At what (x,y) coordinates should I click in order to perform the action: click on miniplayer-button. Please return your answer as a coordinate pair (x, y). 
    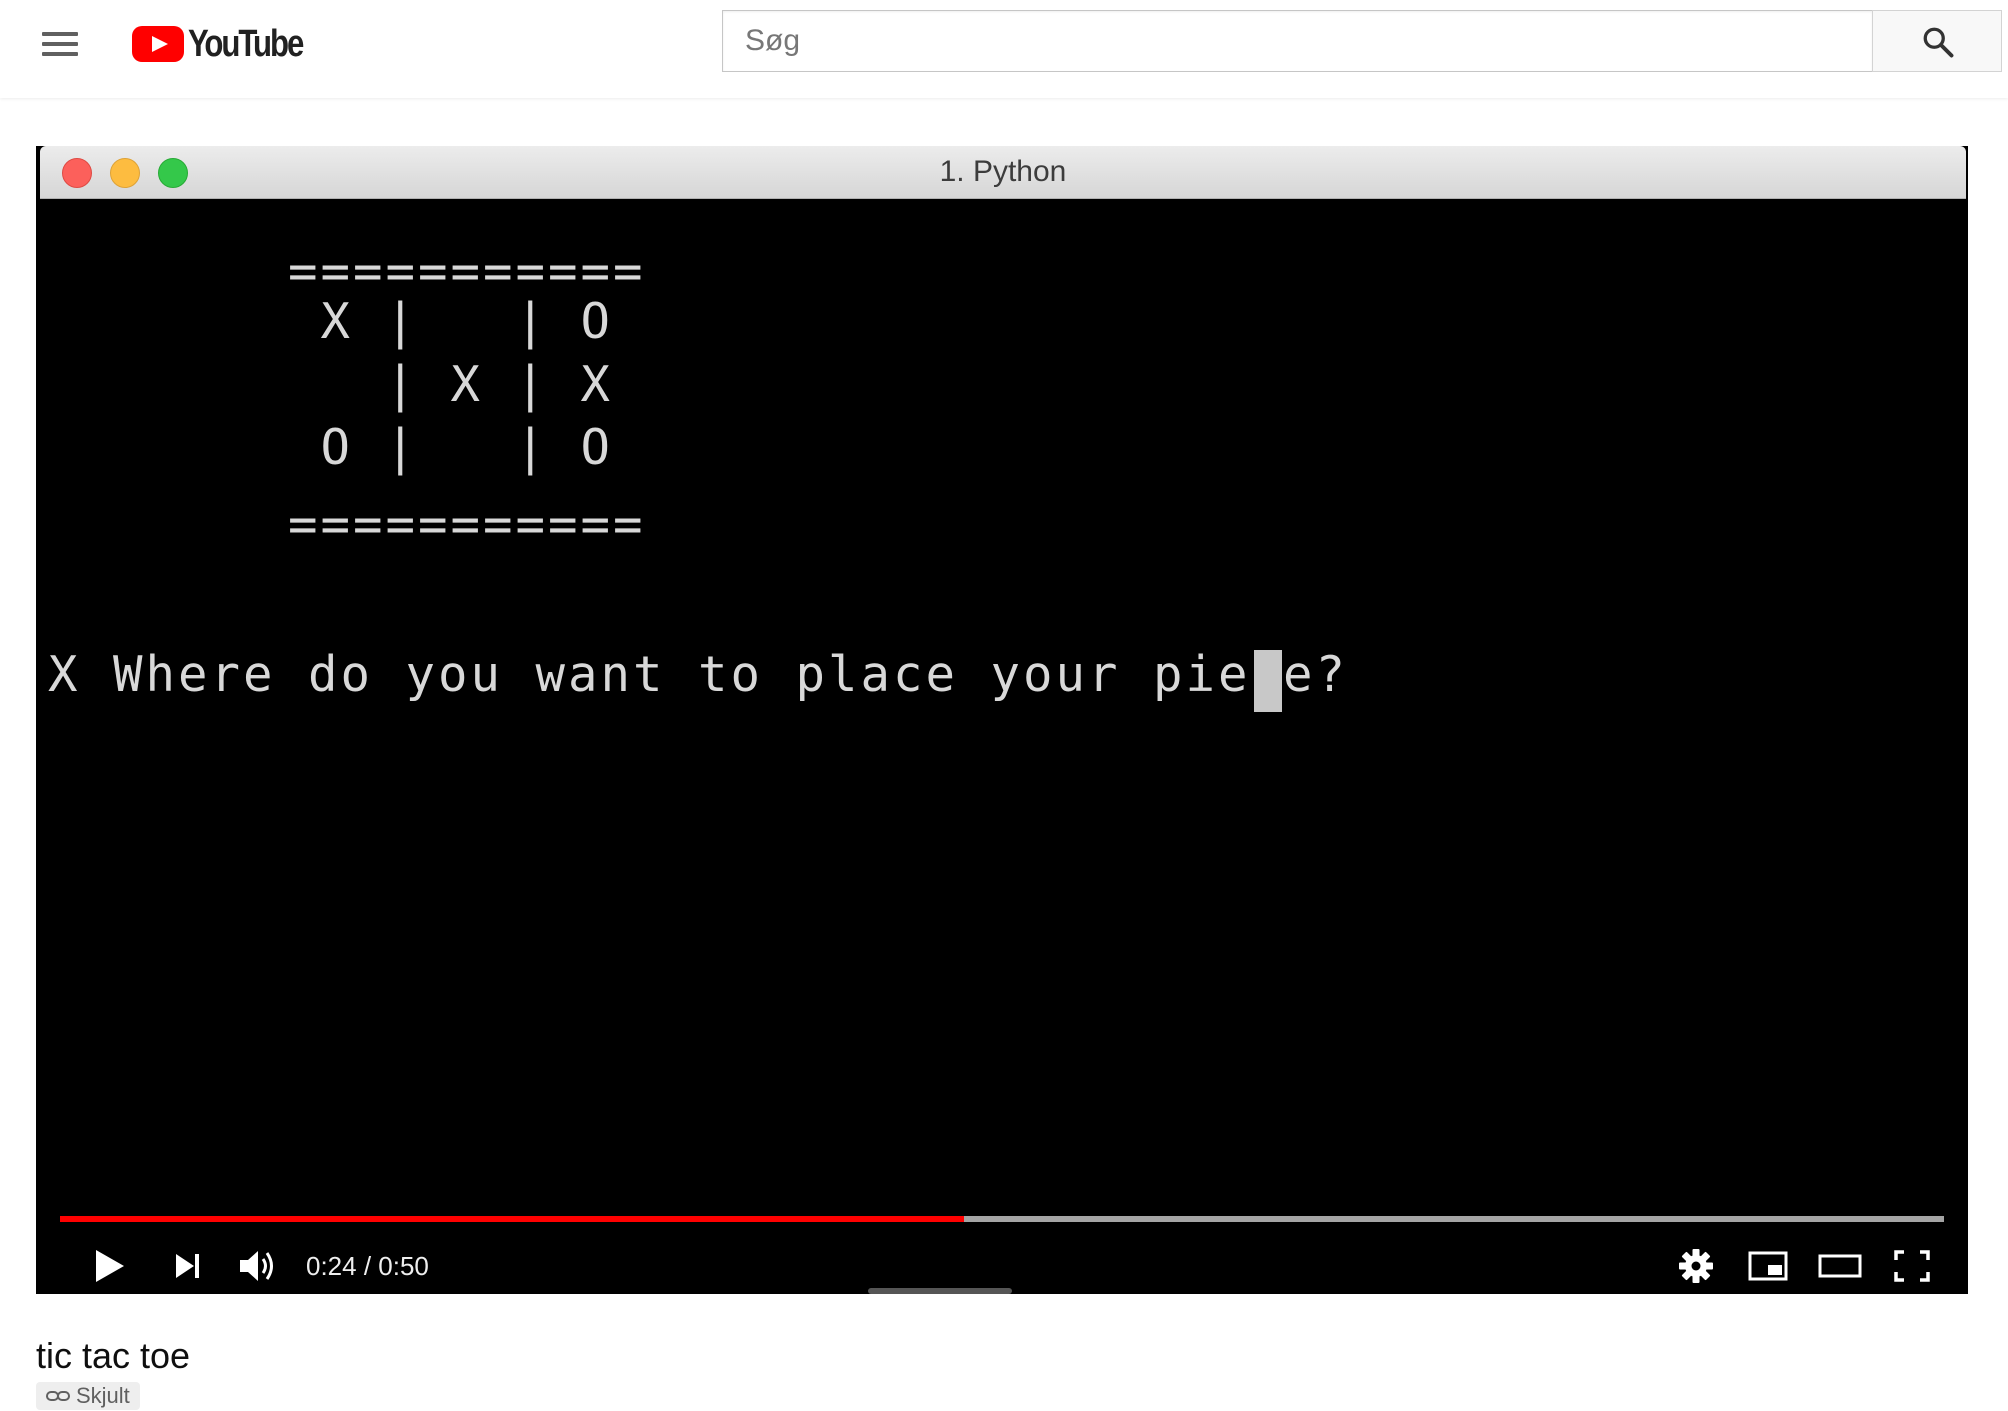
    Looking at the image, I should click on (1768, 1265).